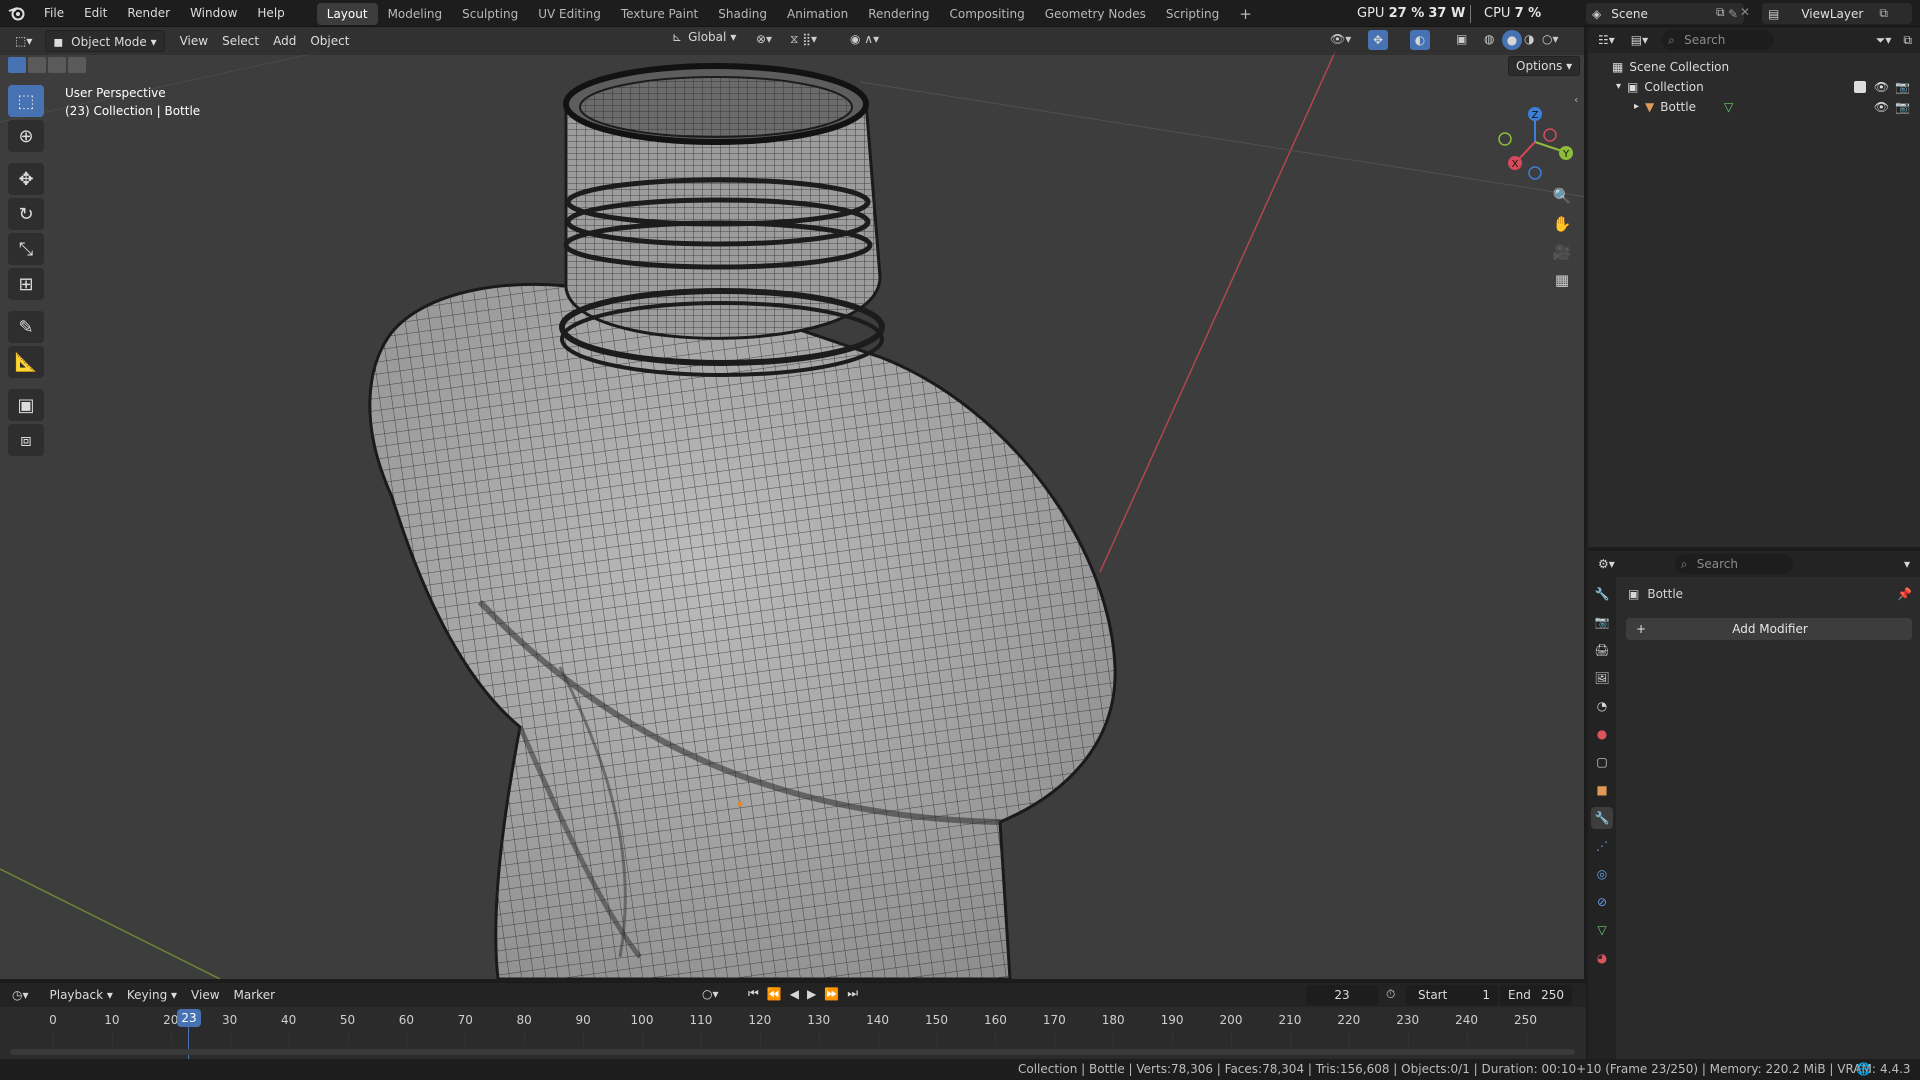 Image resolution: width=1920 pixels, height=1080 pixels. What do you see at coordinates (1562, 252) in the screenshot?
I see `camera-view-icon: 🎥` at bounding box center [1562, 252].